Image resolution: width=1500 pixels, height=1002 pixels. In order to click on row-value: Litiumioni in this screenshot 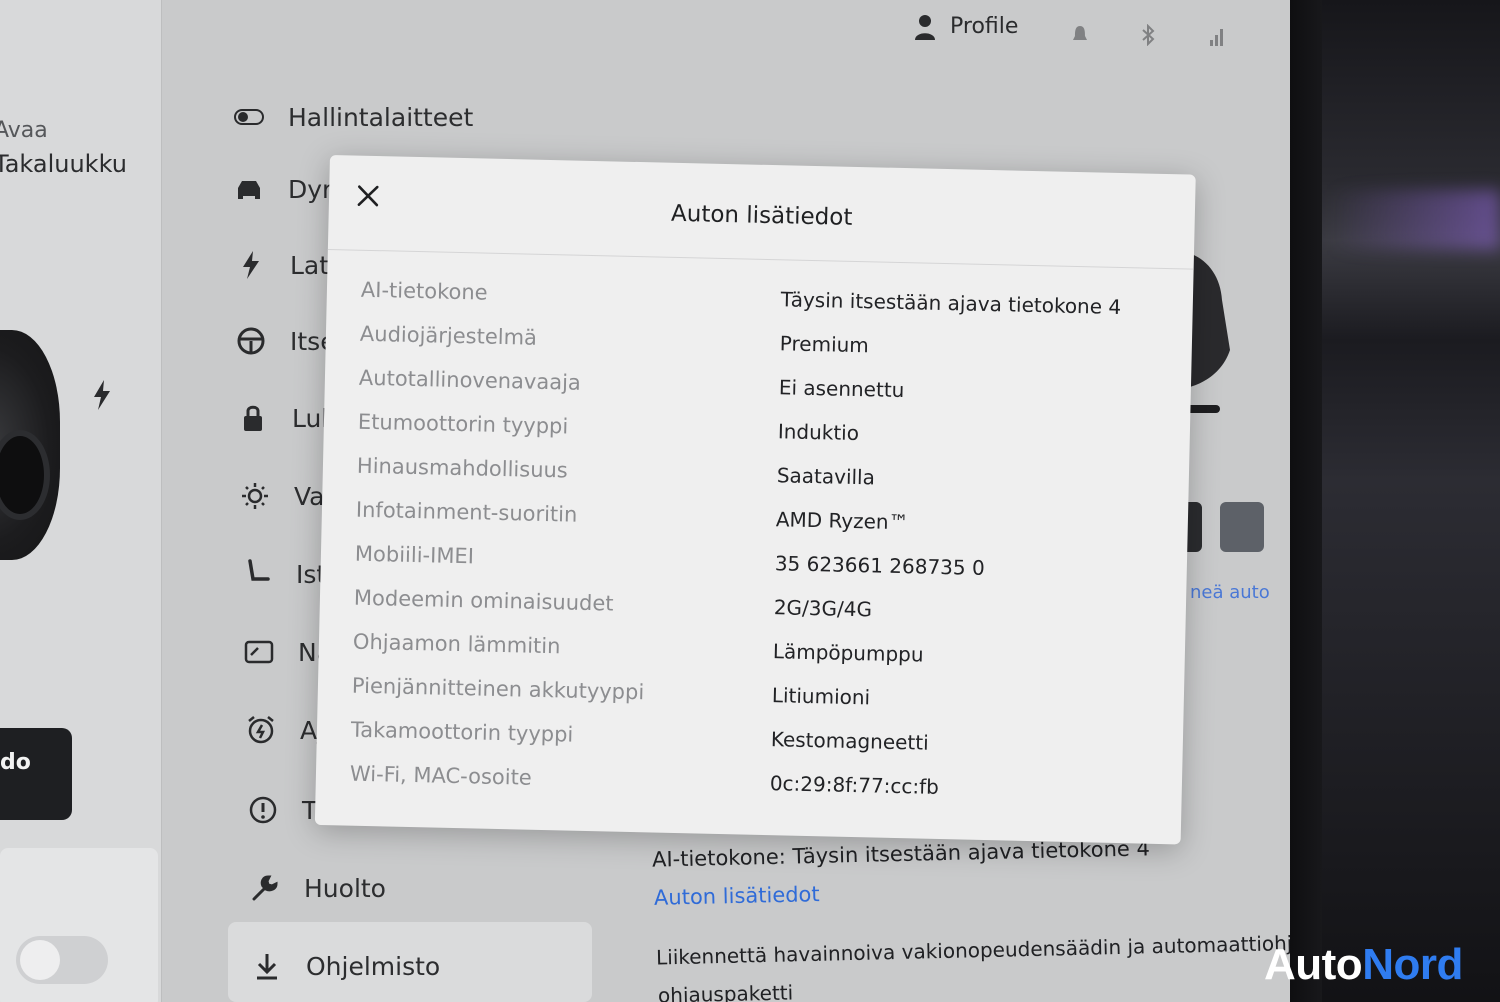, I will do `click(821, 696)`.